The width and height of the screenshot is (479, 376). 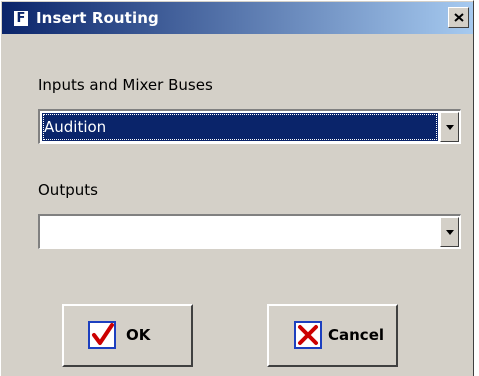 I want to click on close-icon, so click(x=458, y=17).